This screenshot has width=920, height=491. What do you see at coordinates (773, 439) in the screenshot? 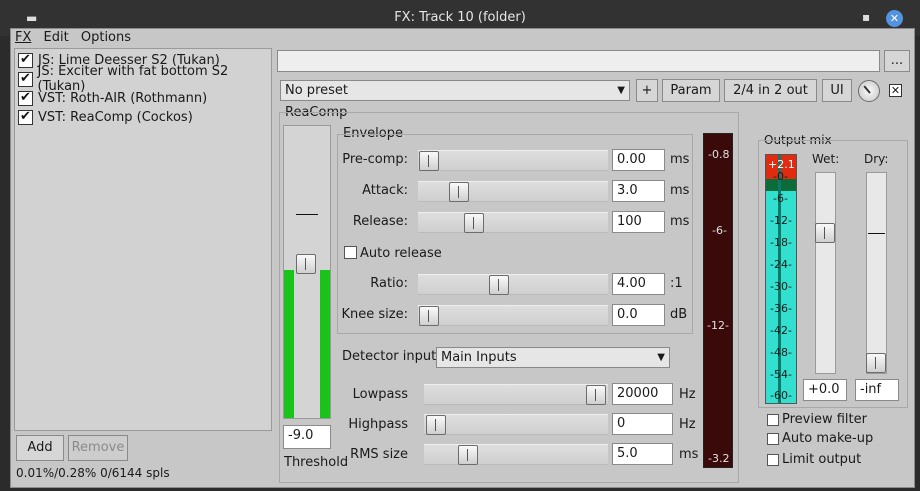
I see `auto-makeup-checkbox` at bounding box center [773, 439].